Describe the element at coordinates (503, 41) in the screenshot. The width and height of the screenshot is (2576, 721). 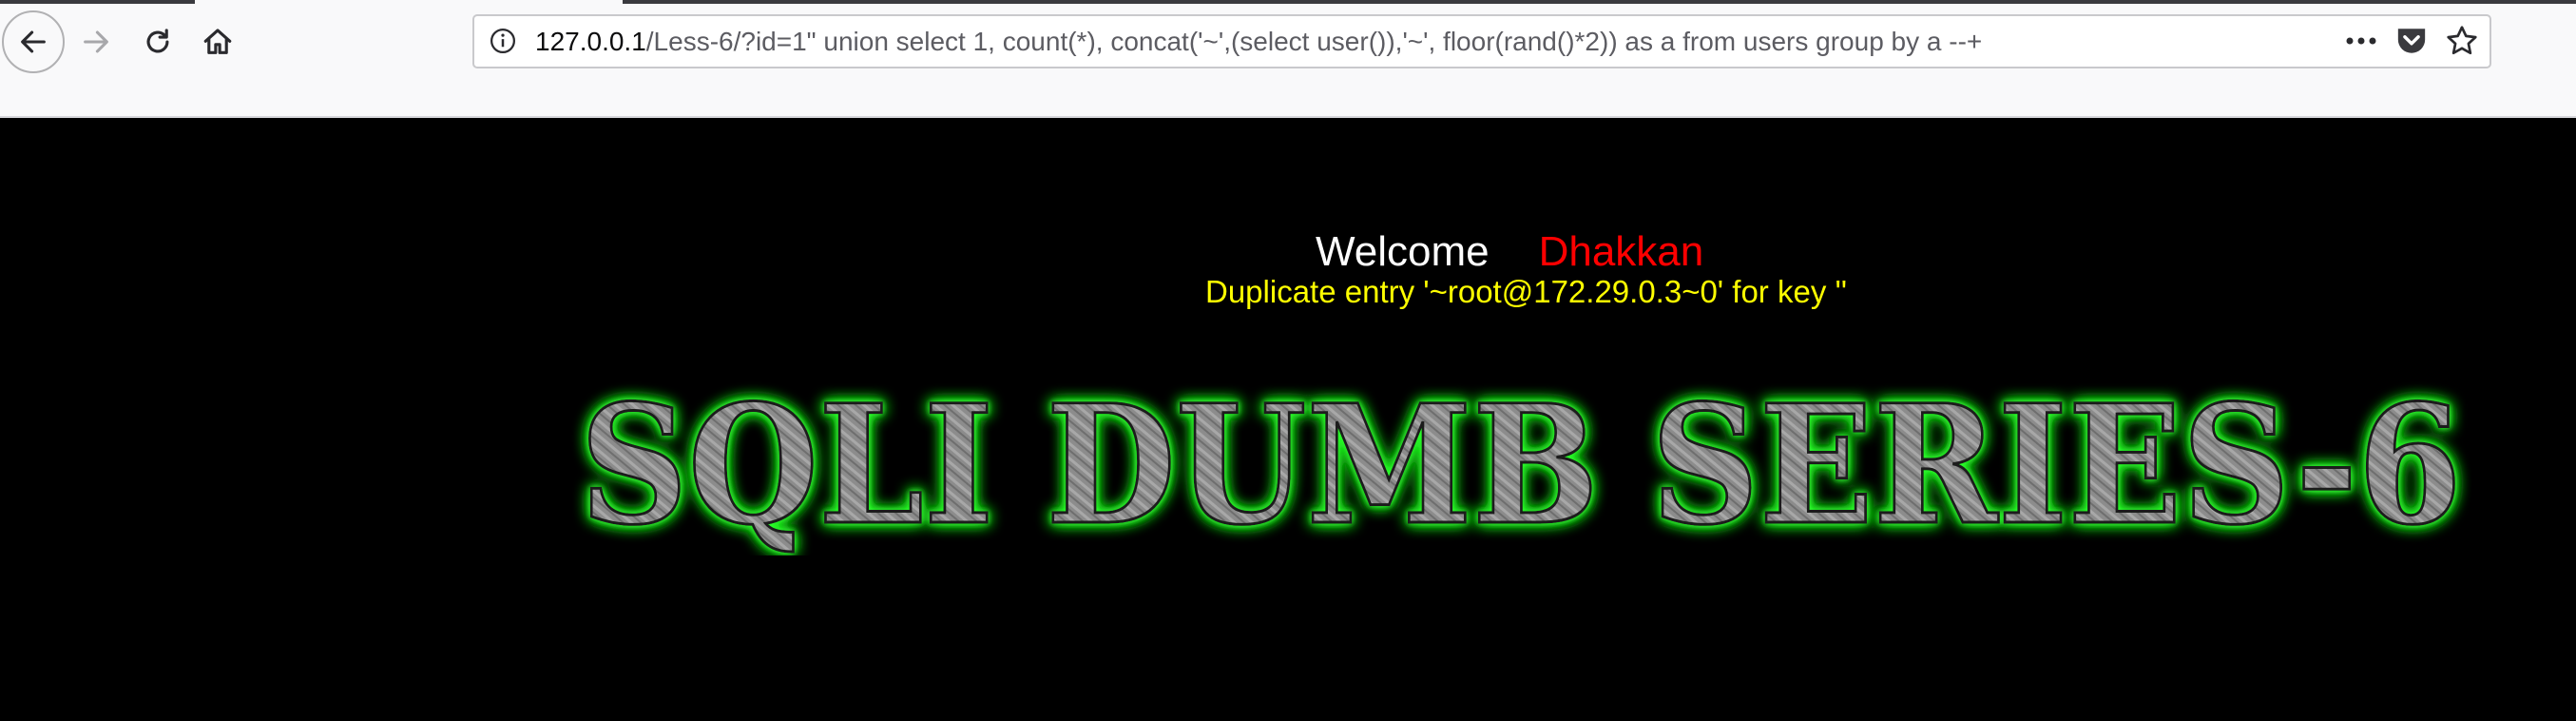
I see `info-icon` at that location.